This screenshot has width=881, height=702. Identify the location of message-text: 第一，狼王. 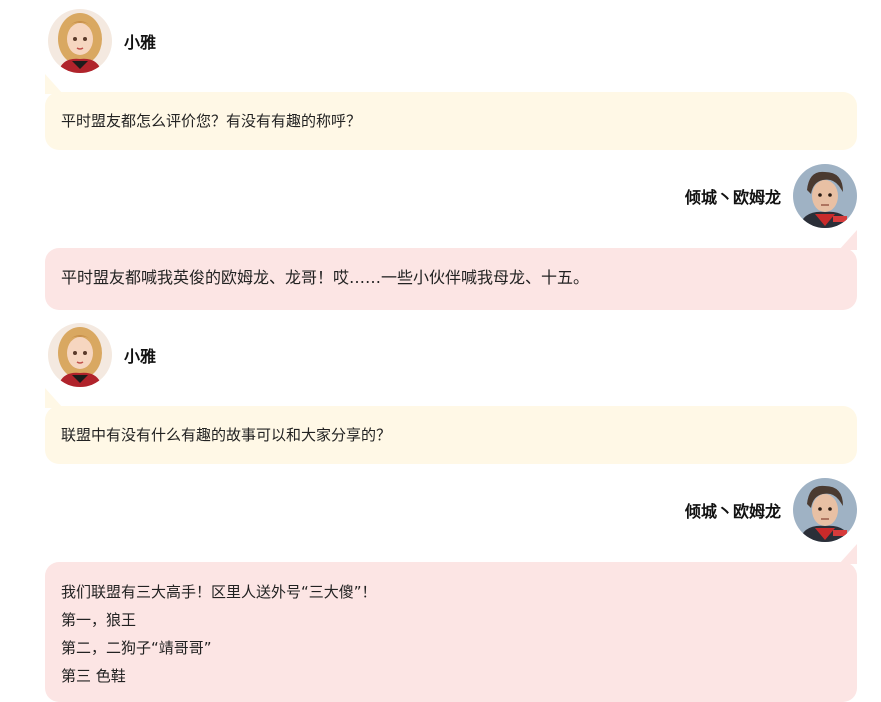
(99, 620).